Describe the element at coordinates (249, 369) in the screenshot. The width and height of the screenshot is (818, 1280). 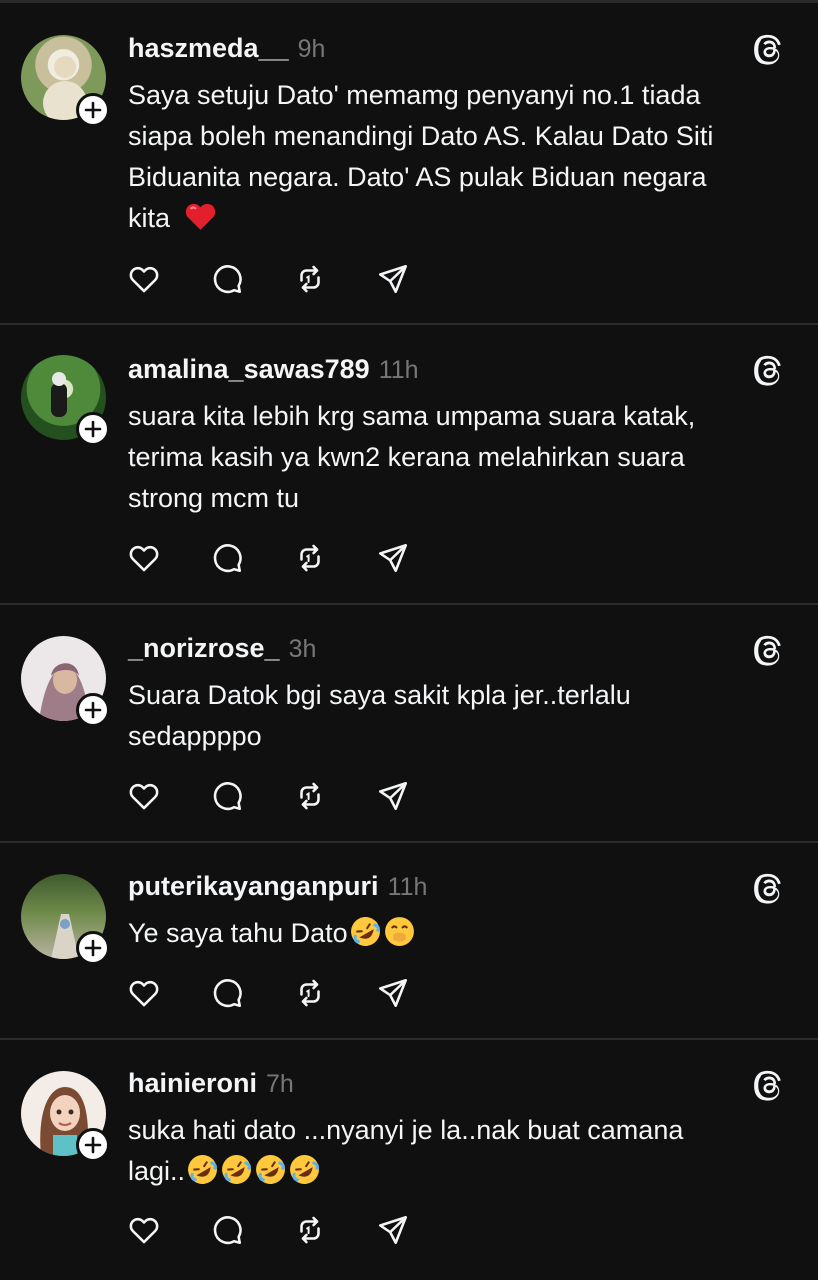
I see `username: amalina_sawas789` at that location.